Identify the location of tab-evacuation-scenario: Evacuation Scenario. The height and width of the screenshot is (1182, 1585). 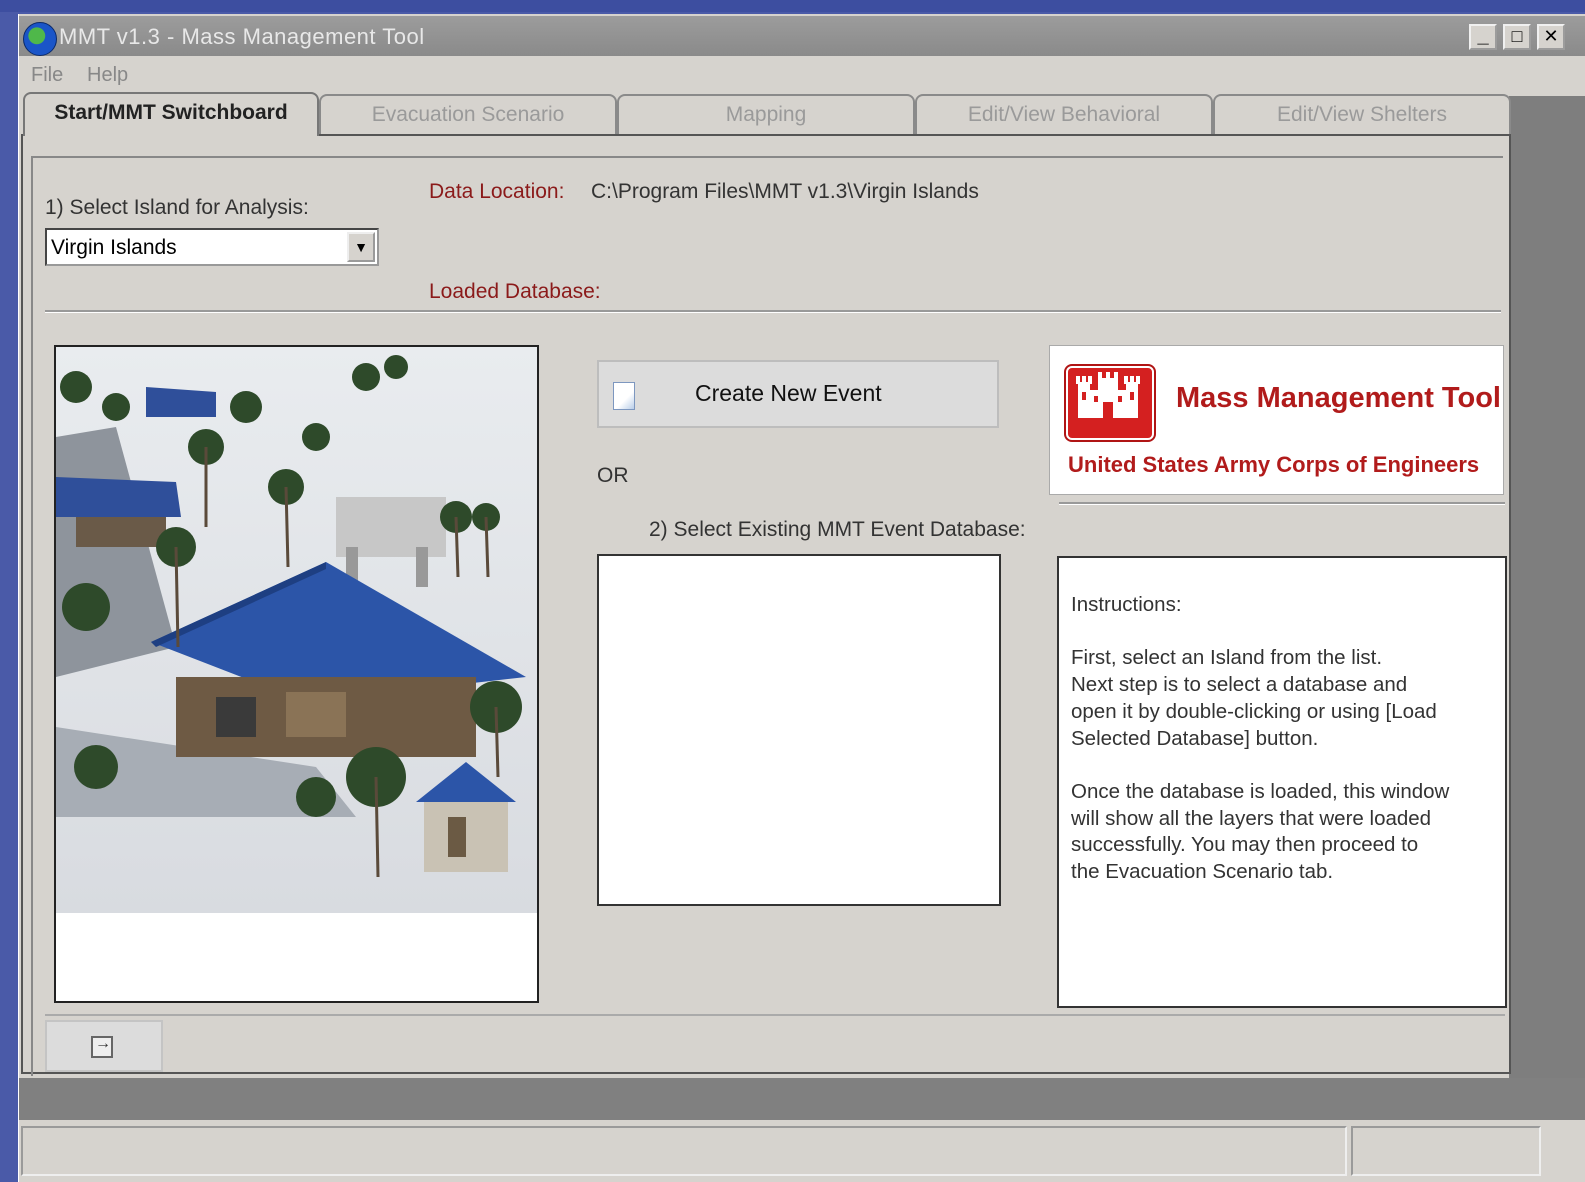
(468, 114).